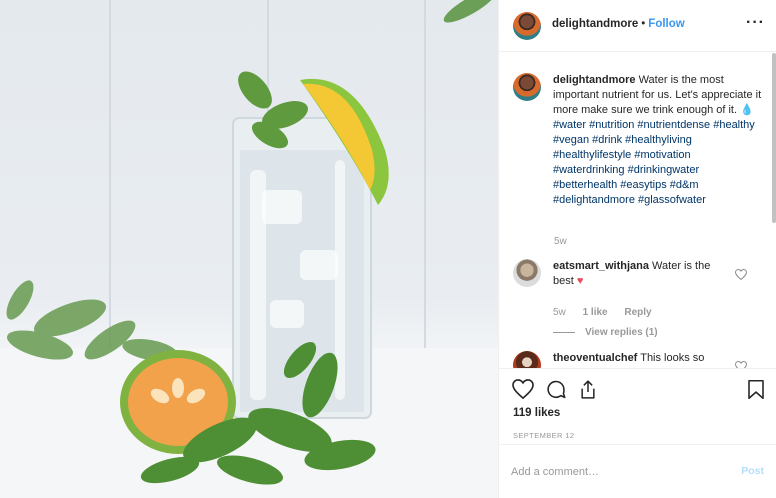 This screenshot has height=498, width=776. I want to click on reply-button: Reply, so click(637, 312).